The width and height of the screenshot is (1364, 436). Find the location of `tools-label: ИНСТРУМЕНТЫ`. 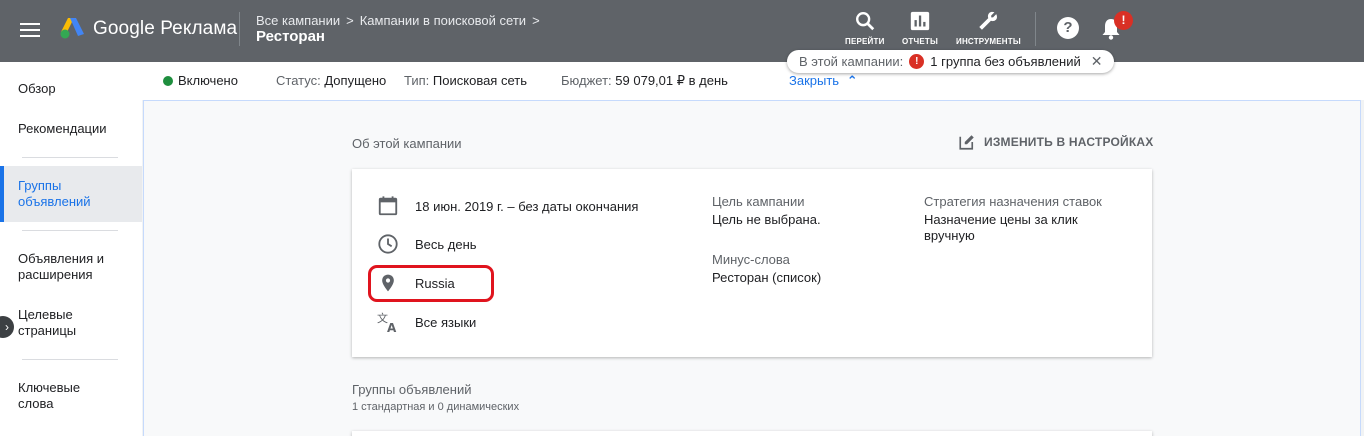

tools-label: ИНСТРУМЕНТЫ is located at coordinates (988, 41).